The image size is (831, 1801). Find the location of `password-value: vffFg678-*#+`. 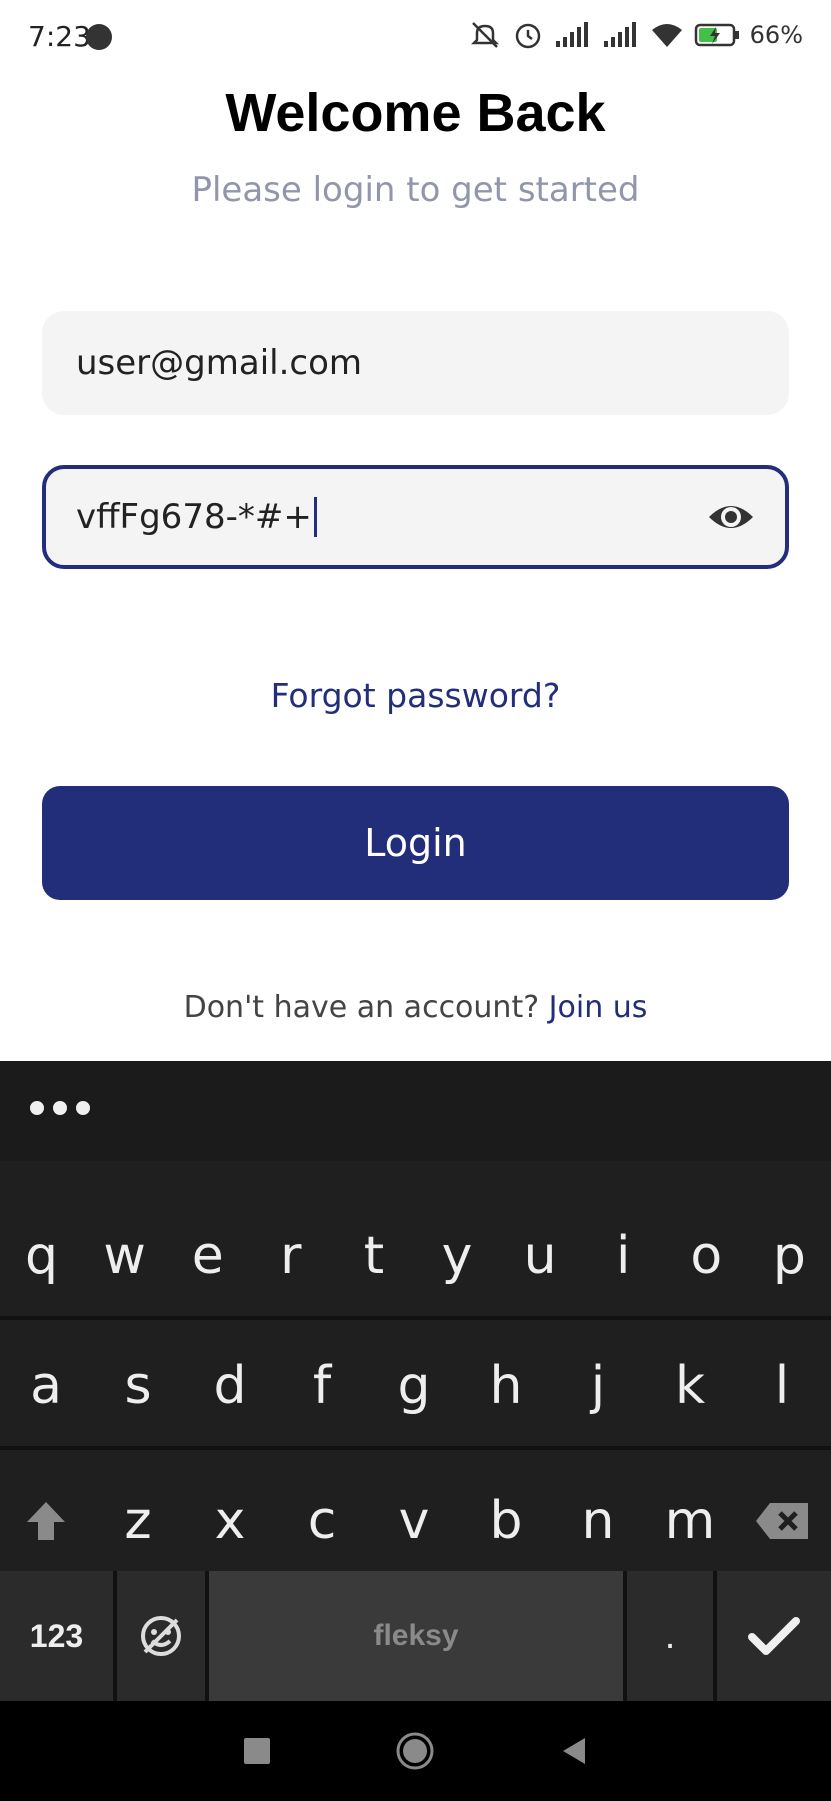

password-value: vffFg678-*#+ is located at coordinates (194, 517).